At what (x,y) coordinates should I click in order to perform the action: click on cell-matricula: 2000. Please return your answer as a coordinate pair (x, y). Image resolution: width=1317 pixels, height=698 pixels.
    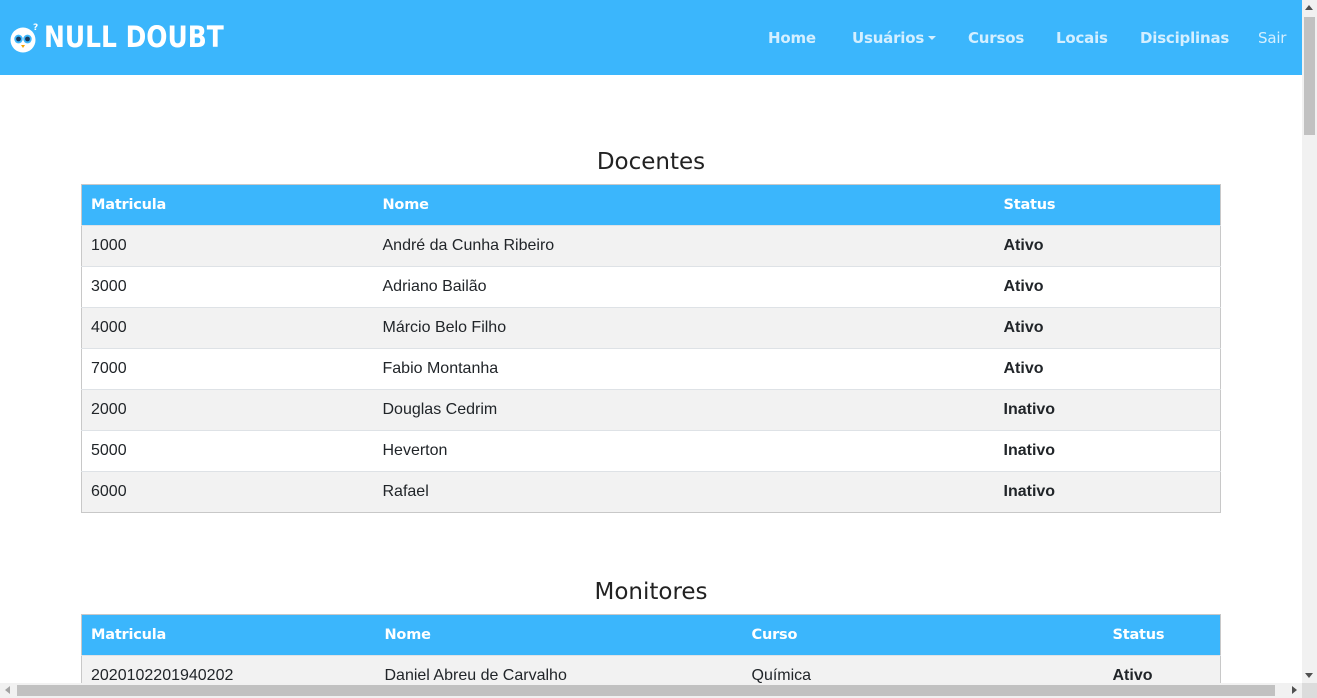
    Looking at the image, I should click on (227, 410).